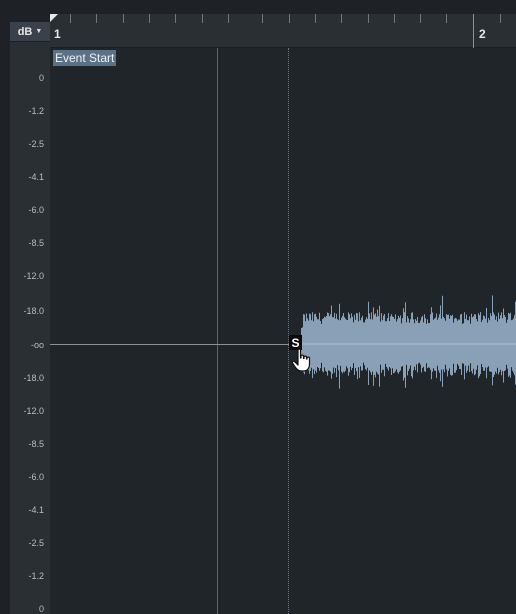 This screenshot has width=516, height=614. Describe the element at coordinates (408, 344) in the screenshot. I see `audio-waveform` at that location.